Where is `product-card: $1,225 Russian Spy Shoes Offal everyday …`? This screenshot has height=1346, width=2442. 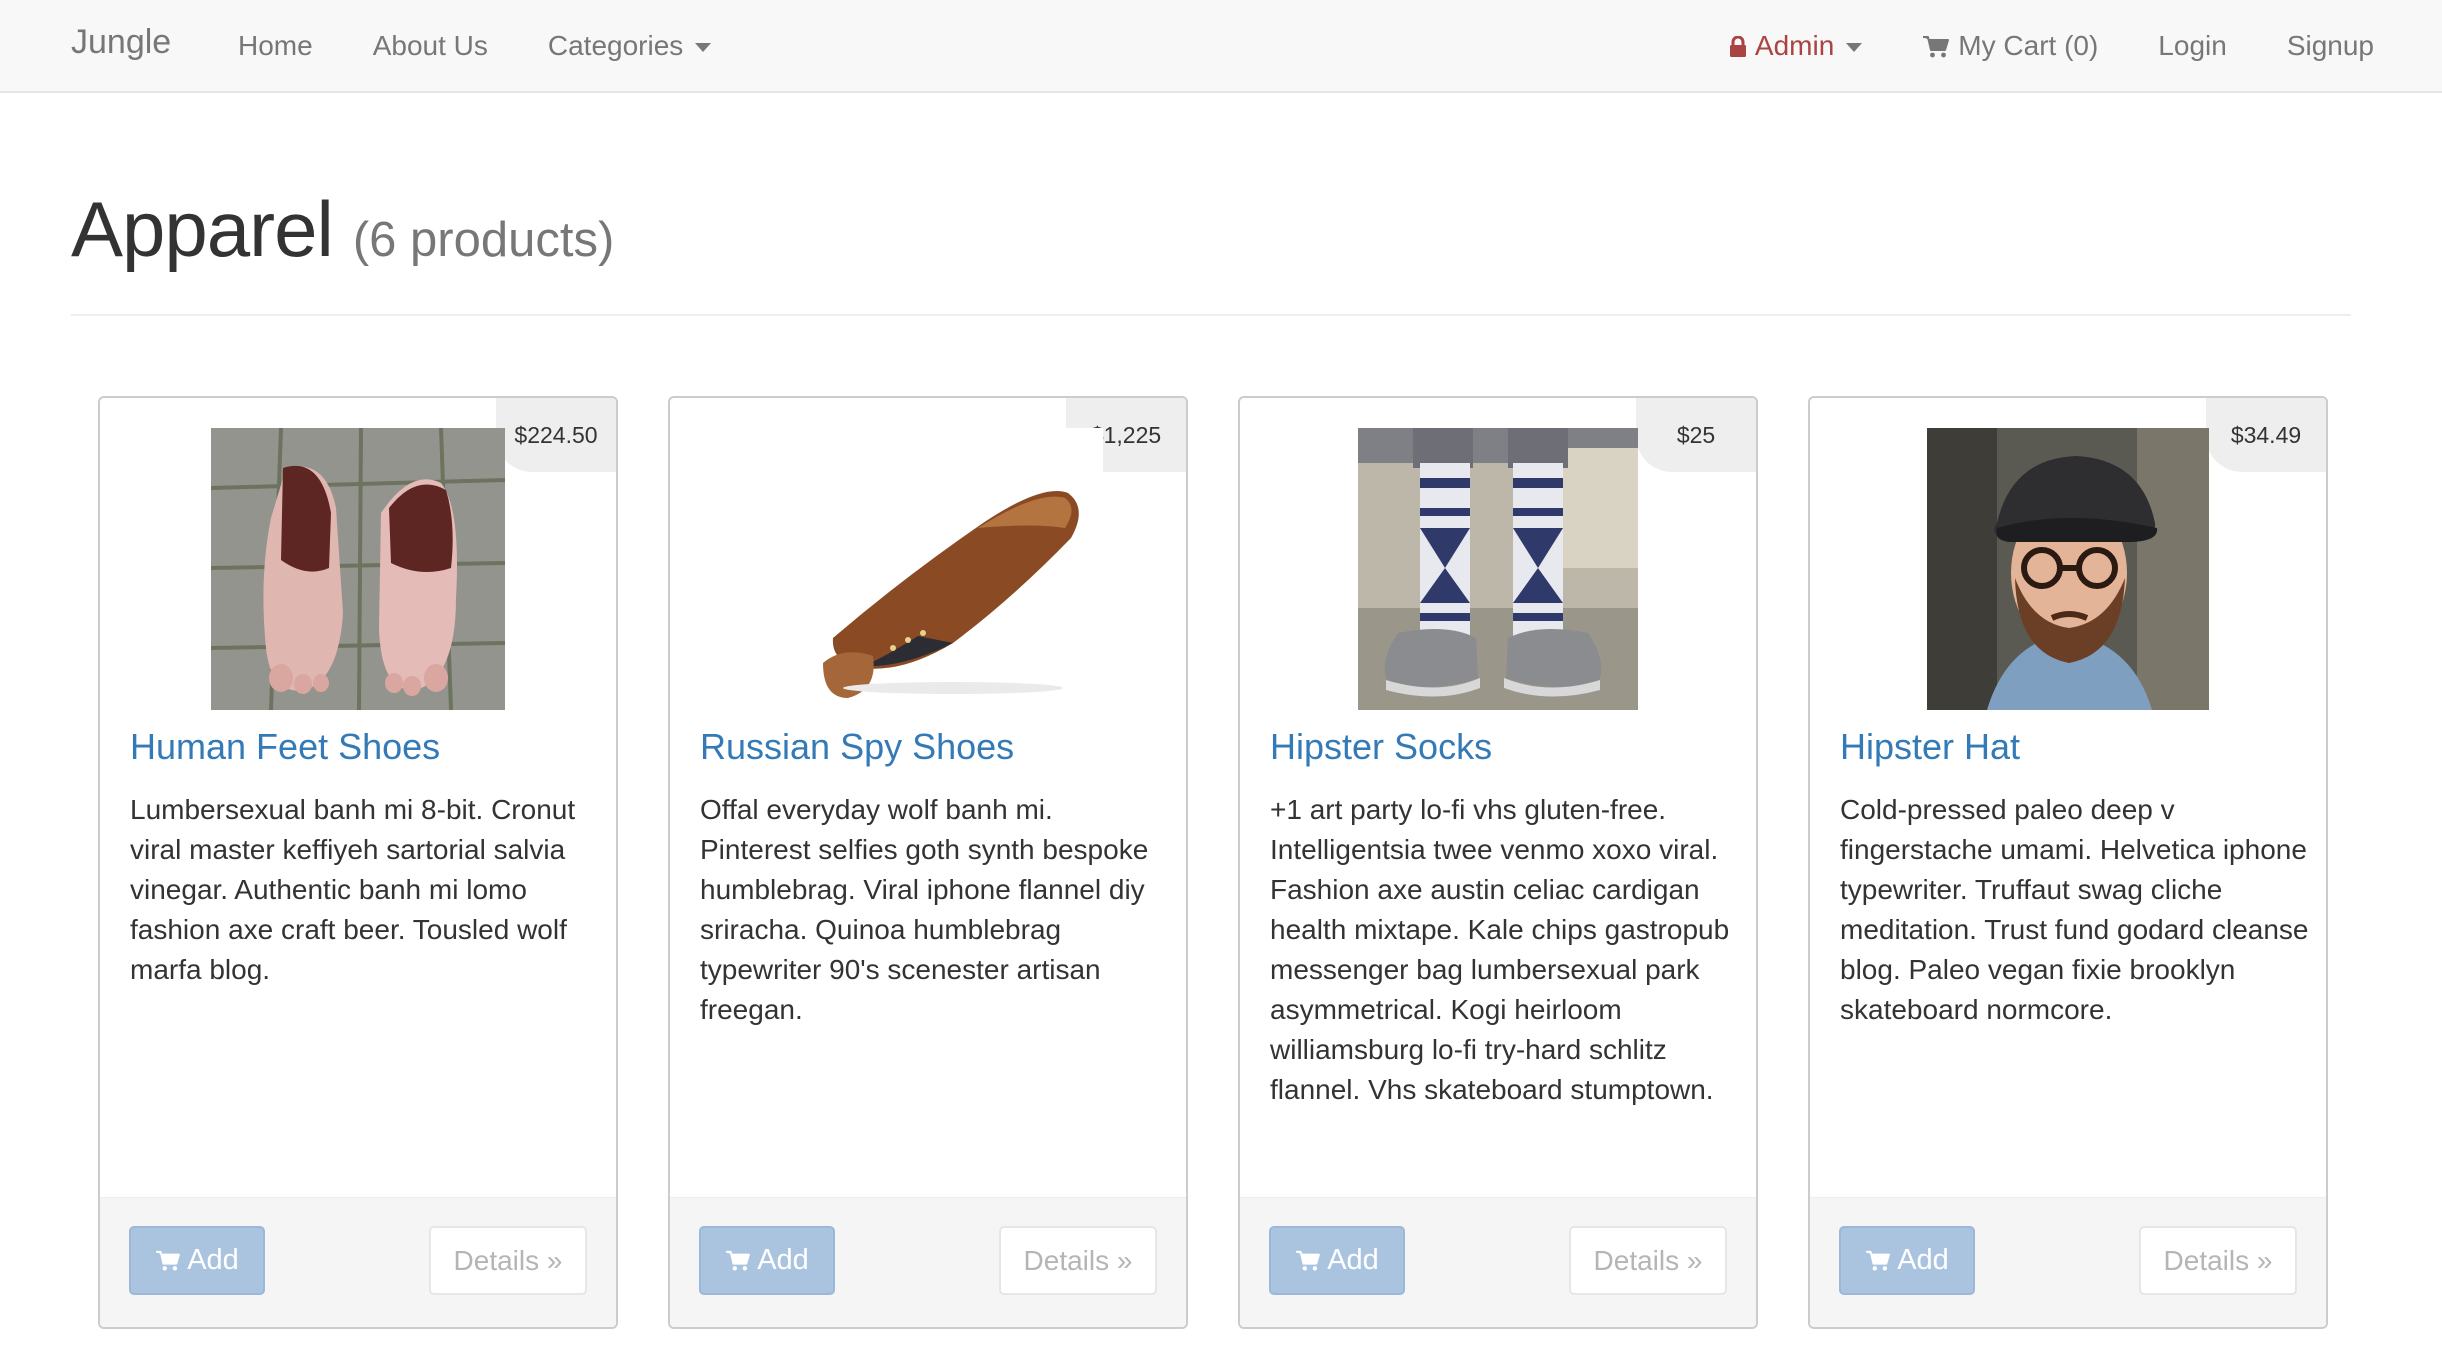
product-card: $1,225 Russian Spy Shoes Offal everyday … is located at coordinates (928, 862).